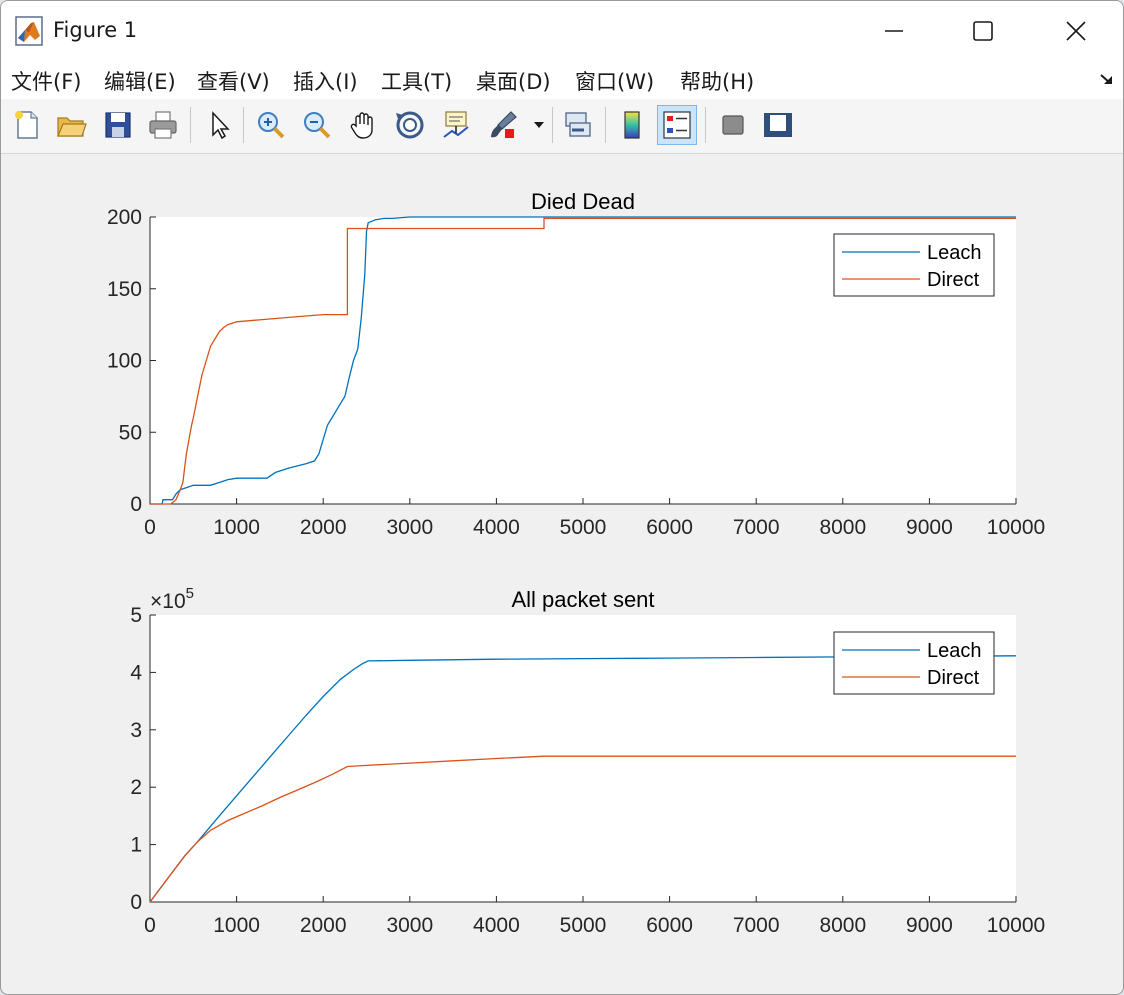 This screenshot has width=1124, height=995. I want to click on brush-dropdown, so click(539, 125).